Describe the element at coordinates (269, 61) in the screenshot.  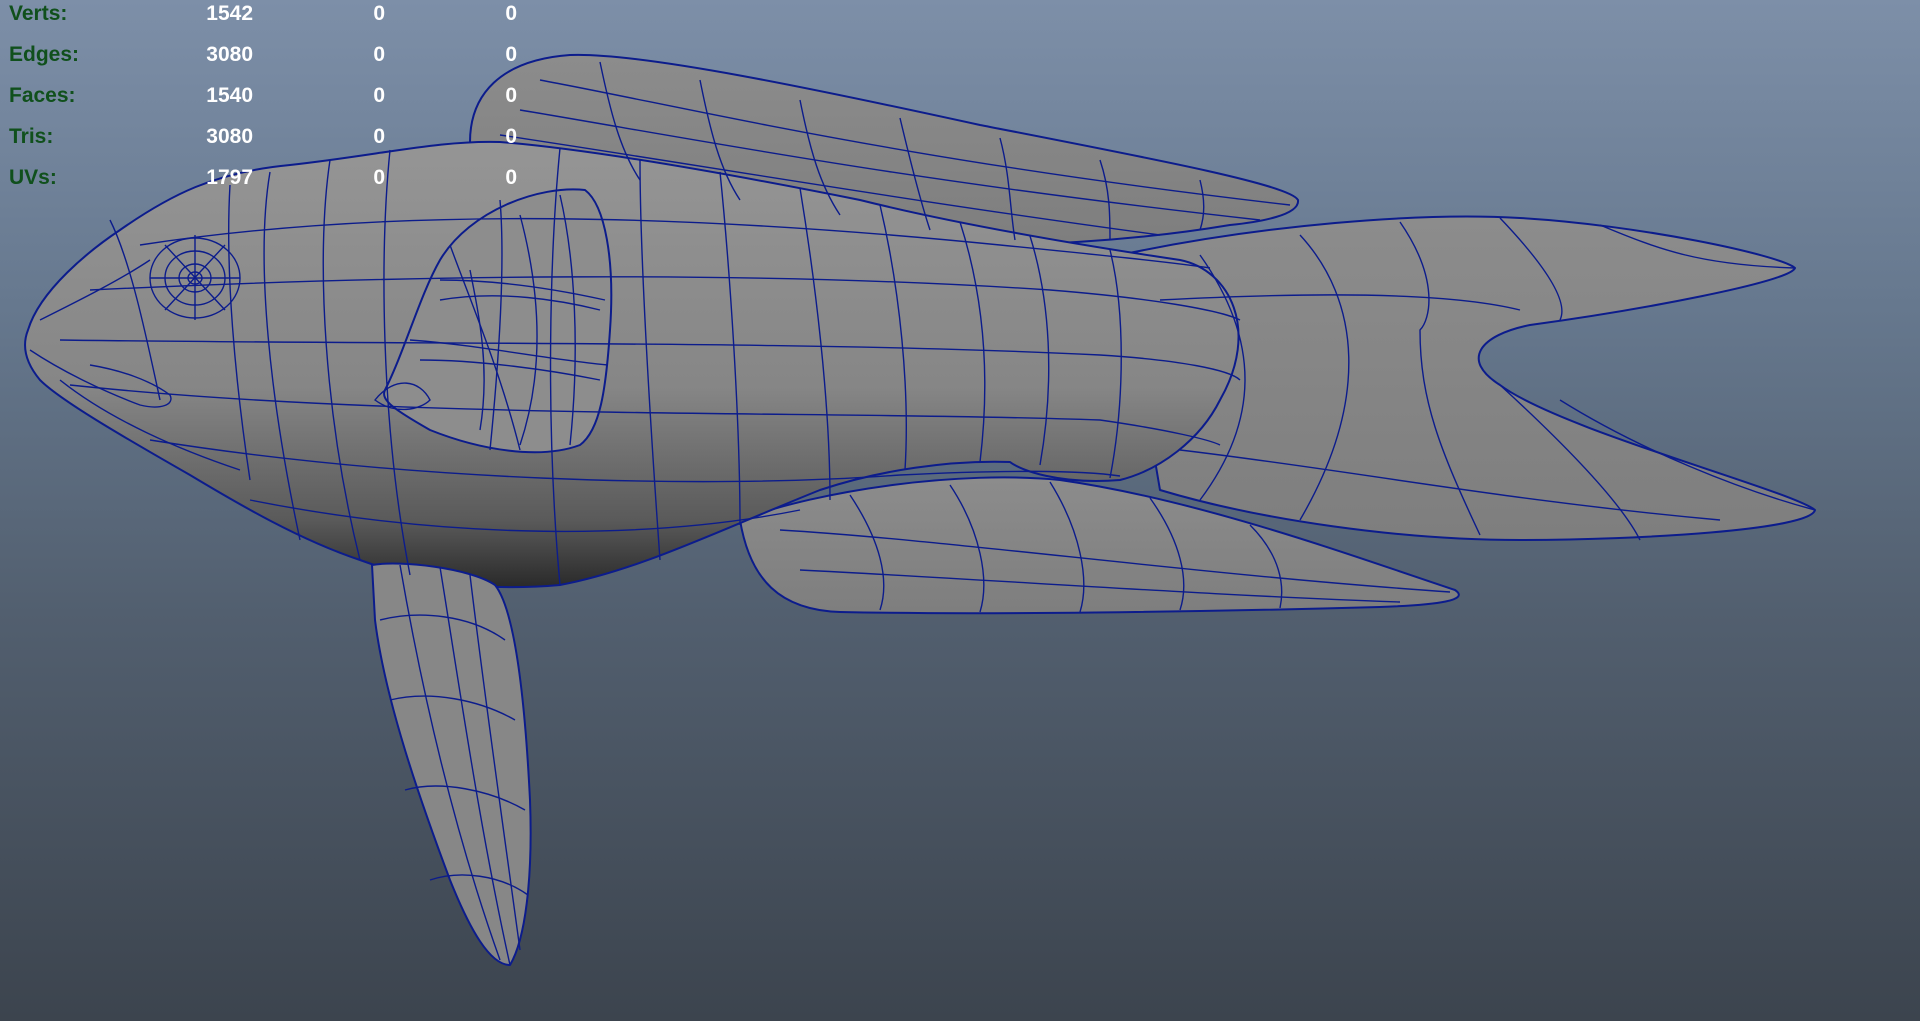
I see `hud-row-edges: Edges: 3080 0 0` at that location.